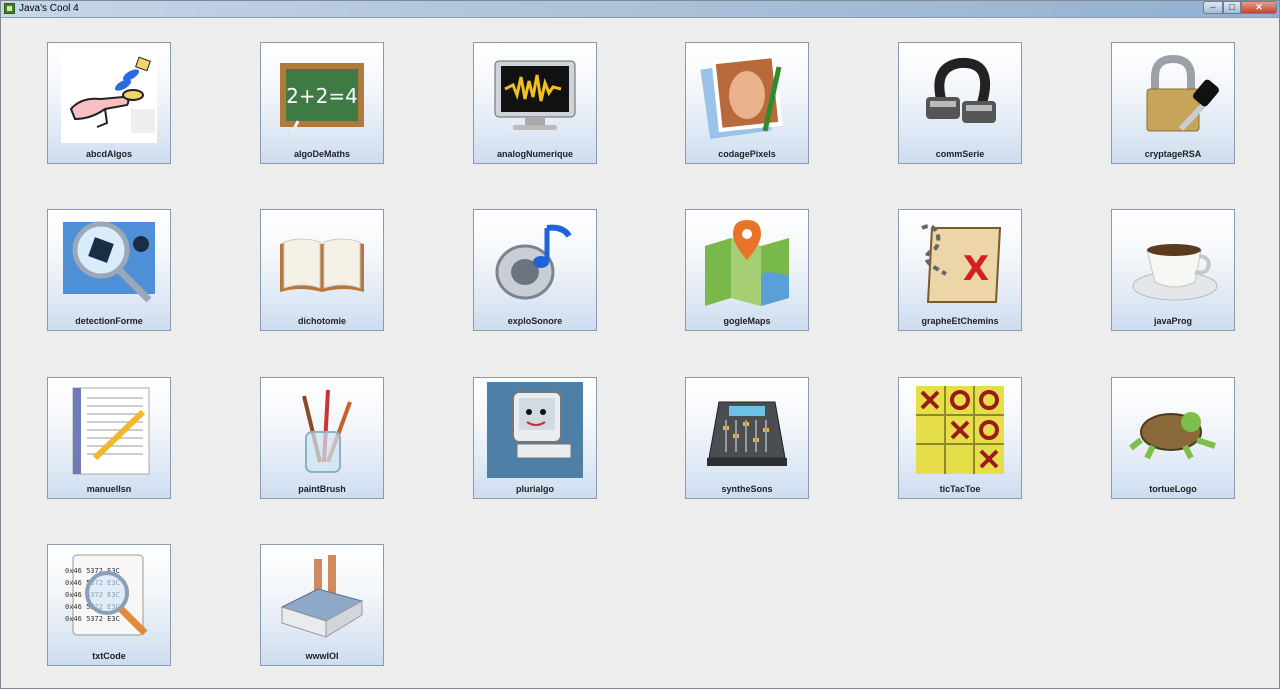 This screenshot has height=689, width=1280. I want to click on tile-synthesons: syntheSons, so click(747, 438).